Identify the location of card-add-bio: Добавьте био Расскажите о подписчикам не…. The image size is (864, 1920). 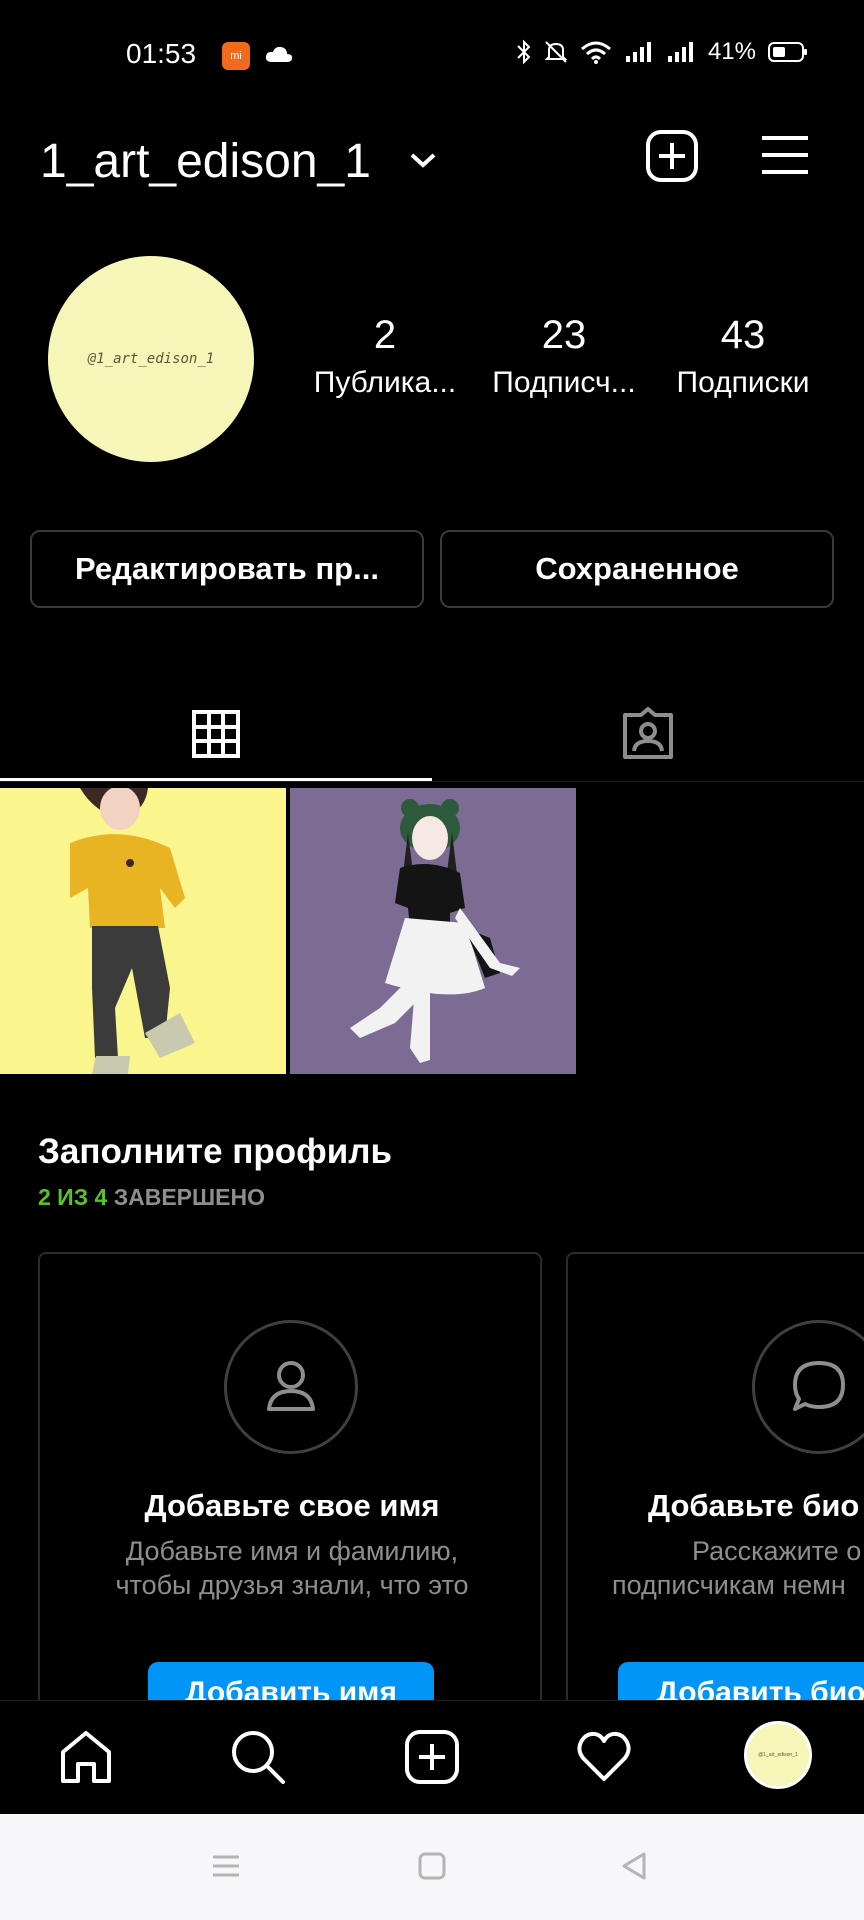
(715, 1482).